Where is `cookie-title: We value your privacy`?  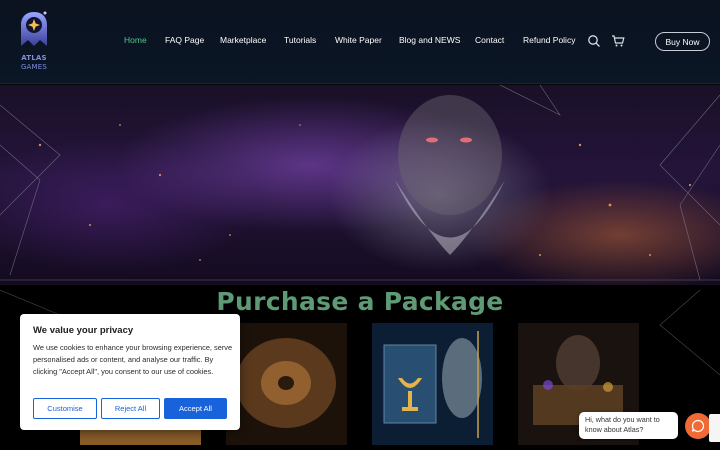
cookie-title: We value your privacy is located at coordinates (83, 330).